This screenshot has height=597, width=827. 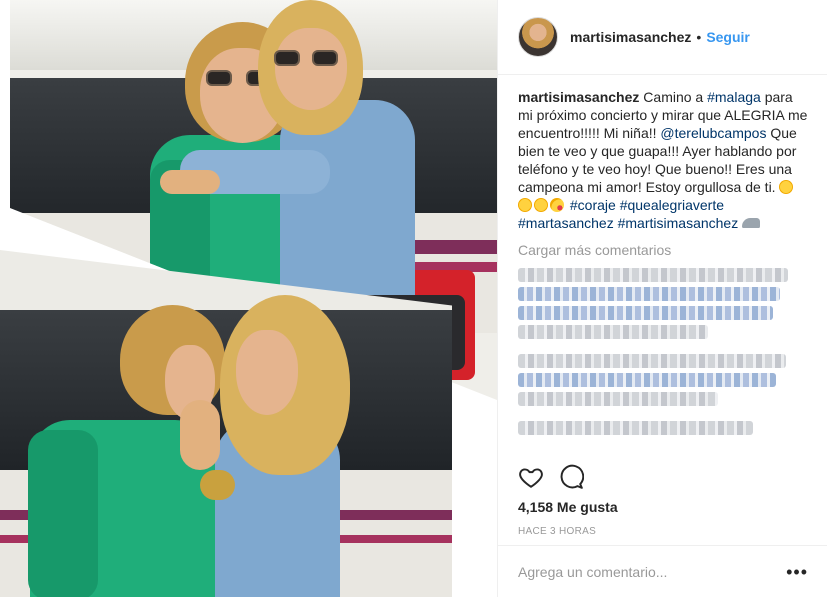 I want to click on add-comment-bar: •••, so click(x=662, y=571).